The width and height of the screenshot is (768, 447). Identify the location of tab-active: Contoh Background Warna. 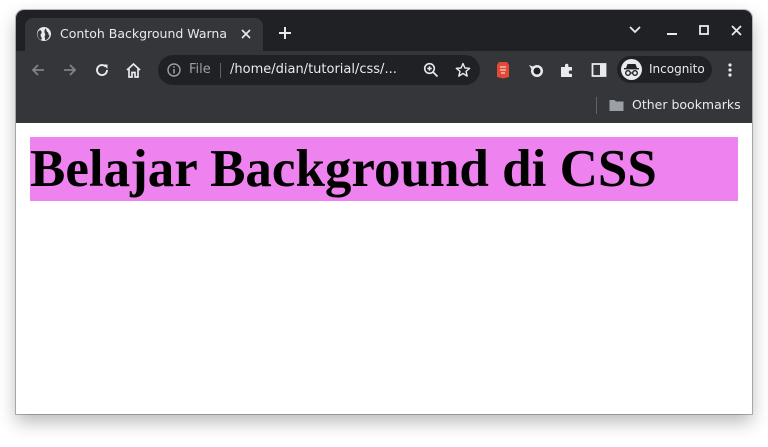
(144, 34).